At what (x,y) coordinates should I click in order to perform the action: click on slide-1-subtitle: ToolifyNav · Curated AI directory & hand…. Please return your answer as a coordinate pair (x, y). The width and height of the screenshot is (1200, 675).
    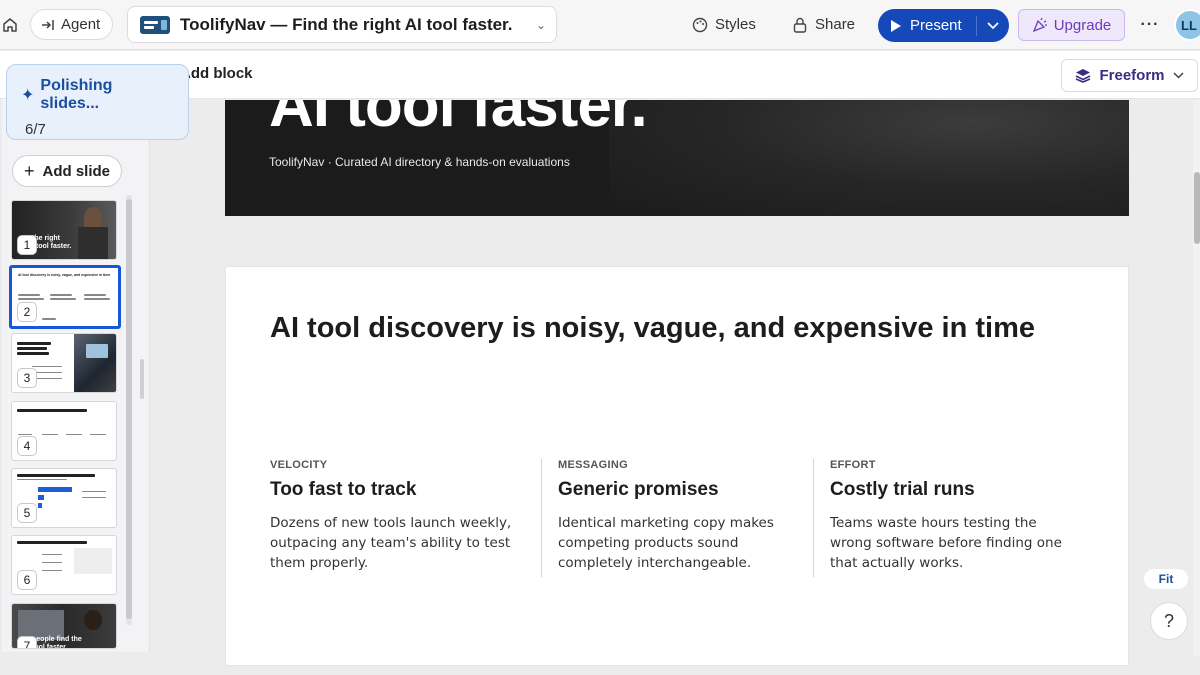
    Looking at the image, I should click on (419, 162).